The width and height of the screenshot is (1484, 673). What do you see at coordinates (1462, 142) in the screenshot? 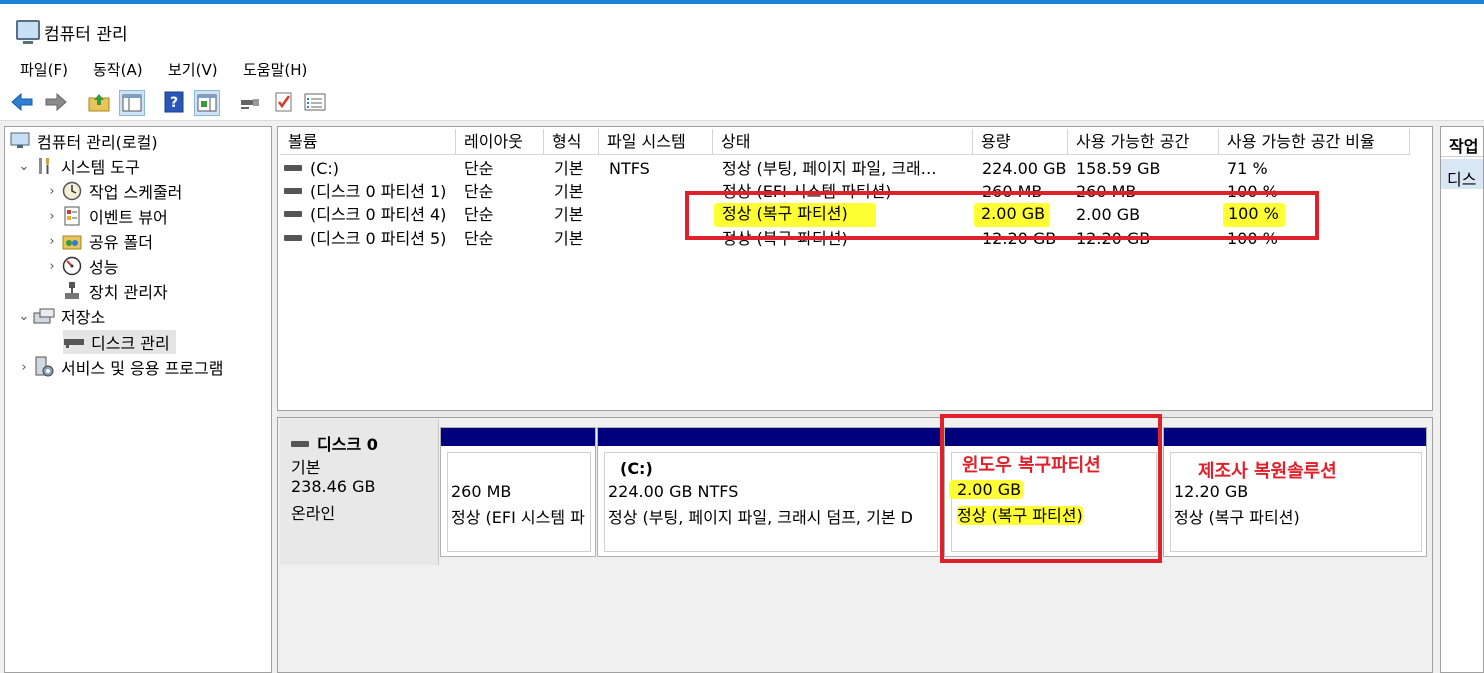
I see `actions-header: 작업` at bounding box center [1462, 142].